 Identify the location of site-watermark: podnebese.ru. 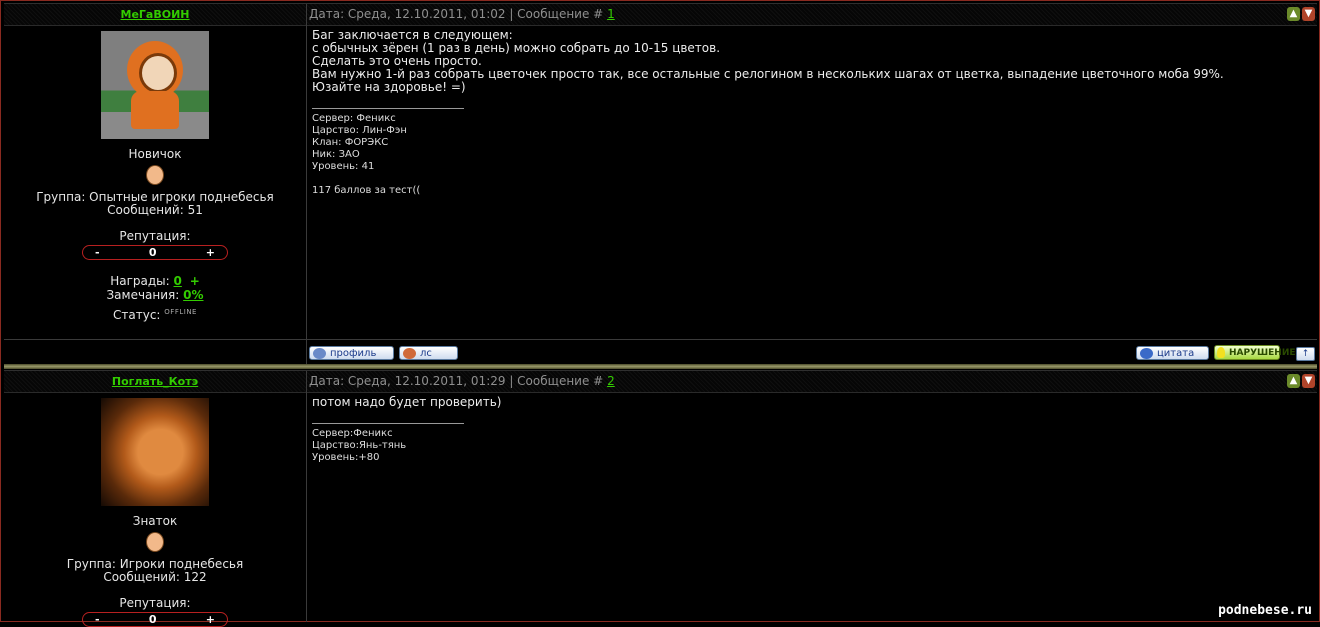
(1265, 610).